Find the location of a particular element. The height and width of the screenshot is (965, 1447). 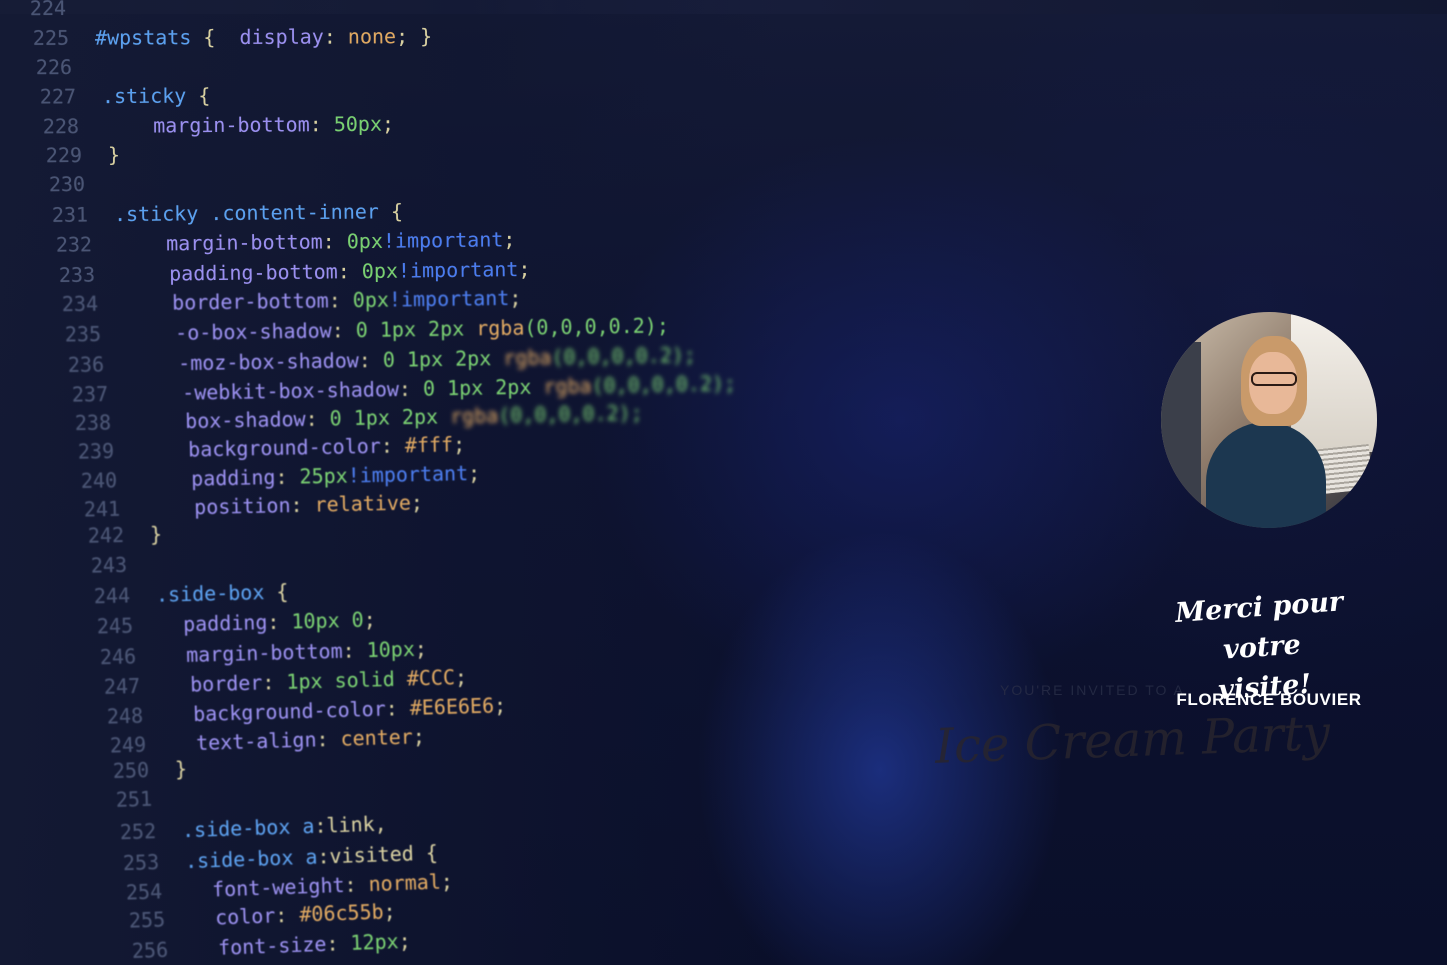

code-token: #E6E6E6 is located at coordinates (452, 707).